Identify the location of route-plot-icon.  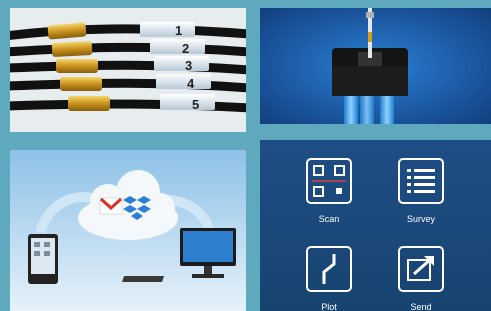
(329, 269).